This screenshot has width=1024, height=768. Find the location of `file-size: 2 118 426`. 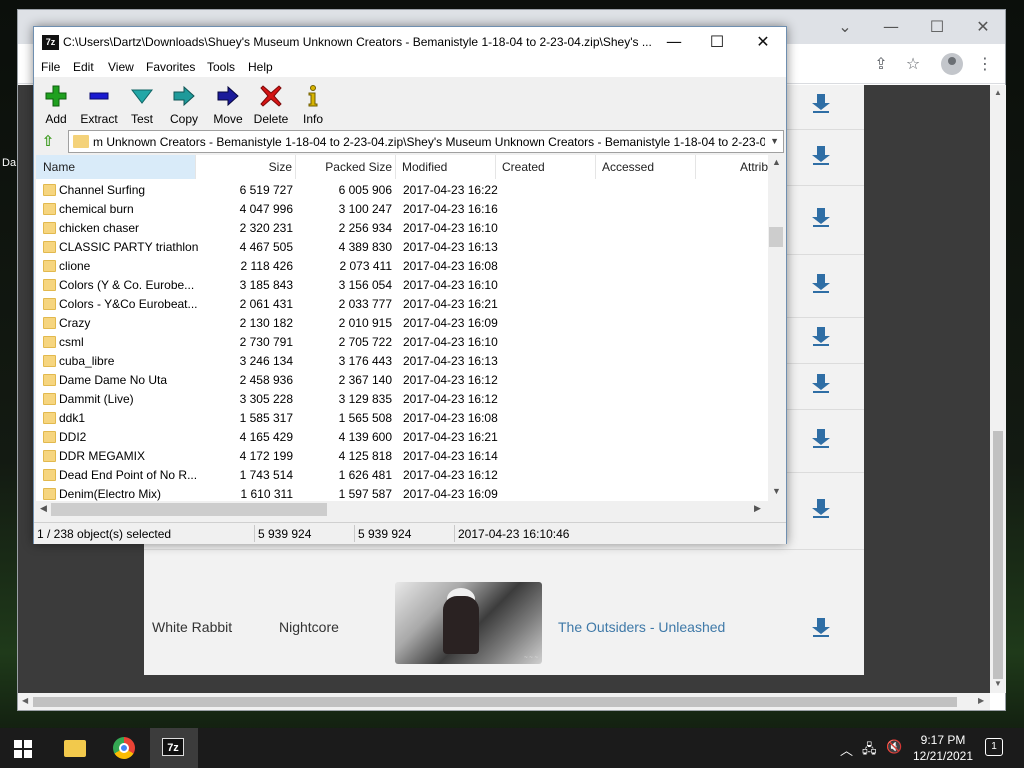

file-size: 2 118 426 is located at coordinates (267, 266).